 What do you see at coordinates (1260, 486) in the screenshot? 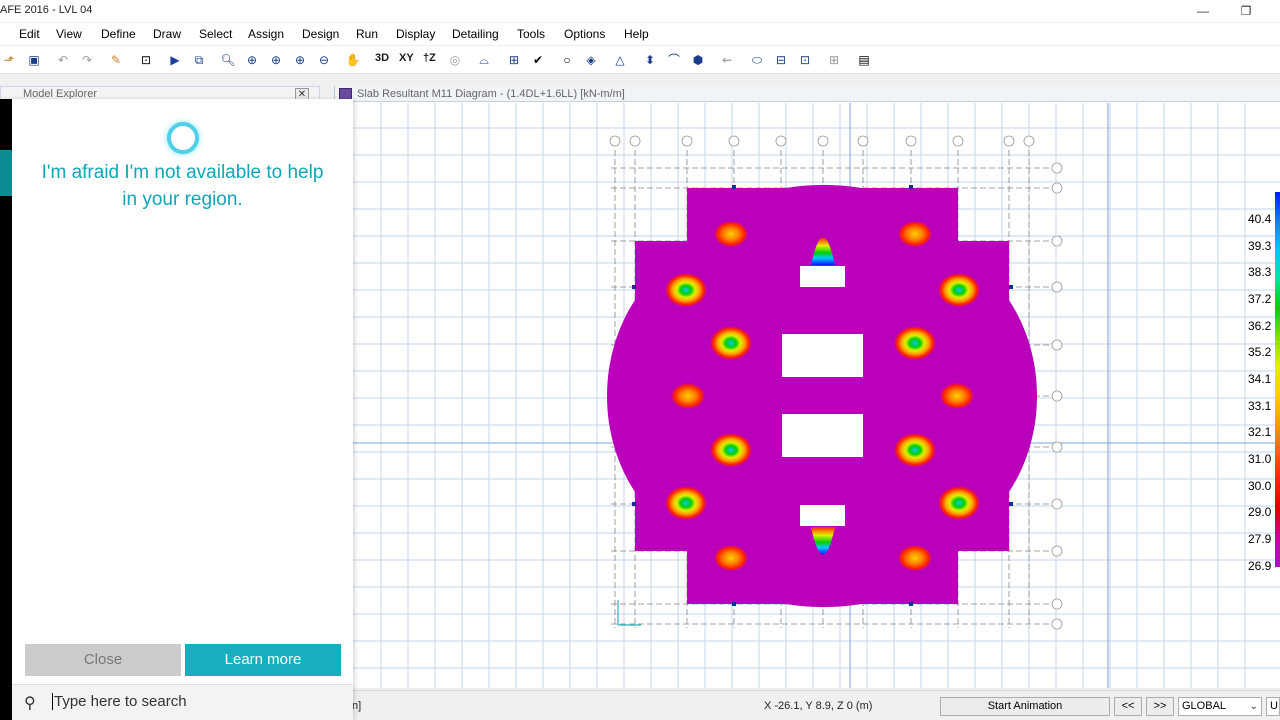
I see `legend-value: 30.0` at bounding box center [1260, 486].